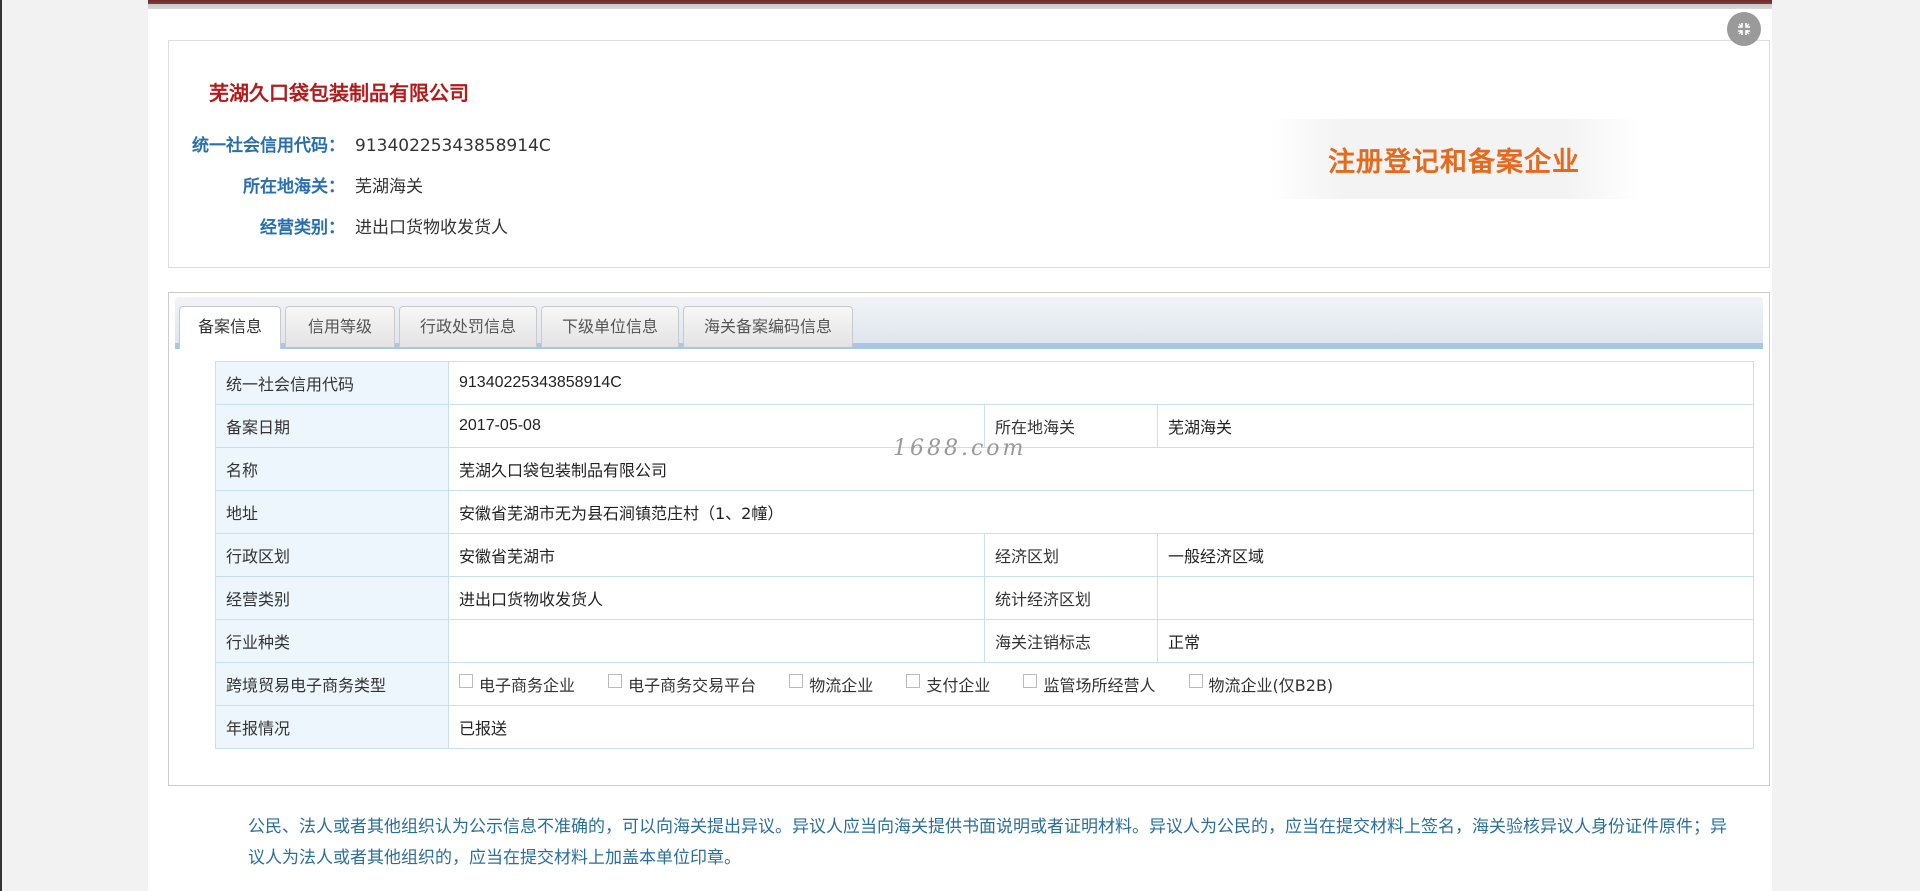  Describe the element at coordinates (1454, 162) in the screenshot. I see `registration-badge-text: 注册登记和备案企业` at that location.